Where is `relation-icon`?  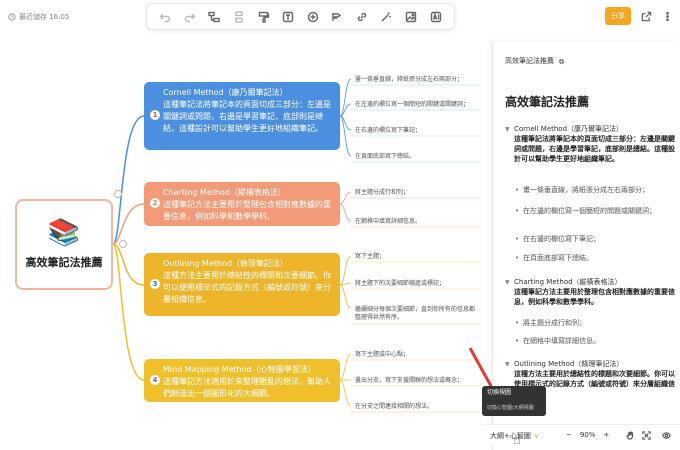
relation-icon is located at coordinates (337, 17).